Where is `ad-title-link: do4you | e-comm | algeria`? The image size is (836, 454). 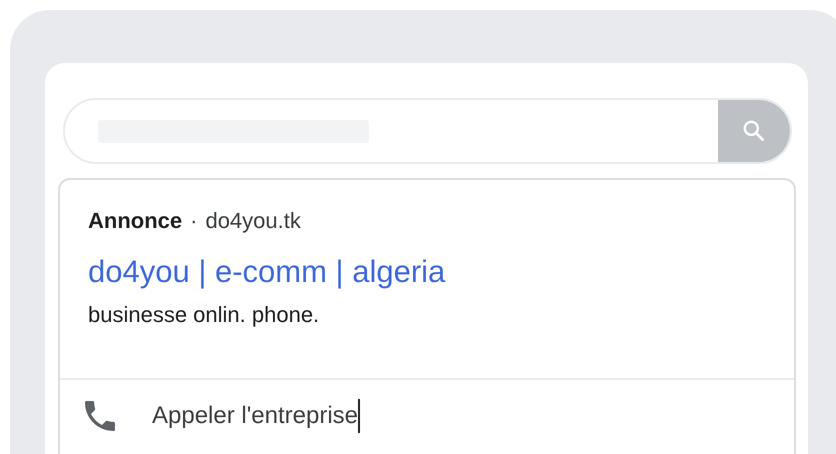 ad-title-link: do4you | e-comm | algeria is located at coordinates (267, 272).